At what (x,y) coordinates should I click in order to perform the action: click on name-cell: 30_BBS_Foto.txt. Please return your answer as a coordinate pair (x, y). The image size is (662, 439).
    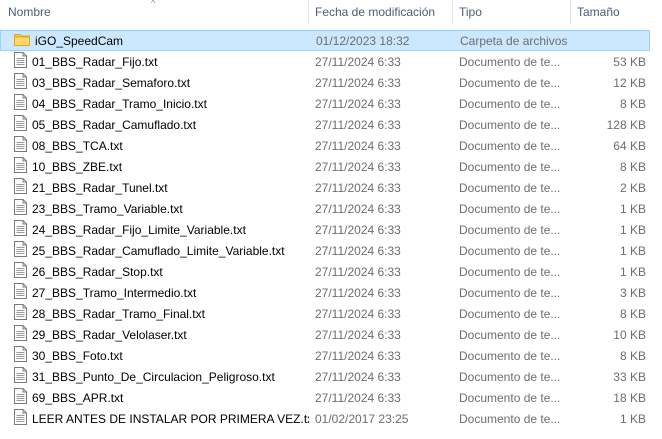
    Looking at the image, I should click on (154, 355).